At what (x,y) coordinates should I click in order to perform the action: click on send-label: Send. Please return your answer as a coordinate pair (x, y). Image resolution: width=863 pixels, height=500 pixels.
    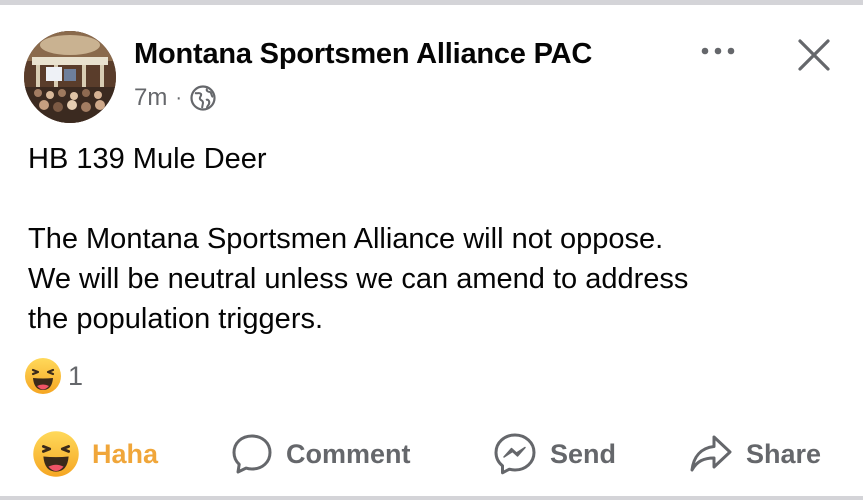
    Looking at the image, I should click on (583, 453).